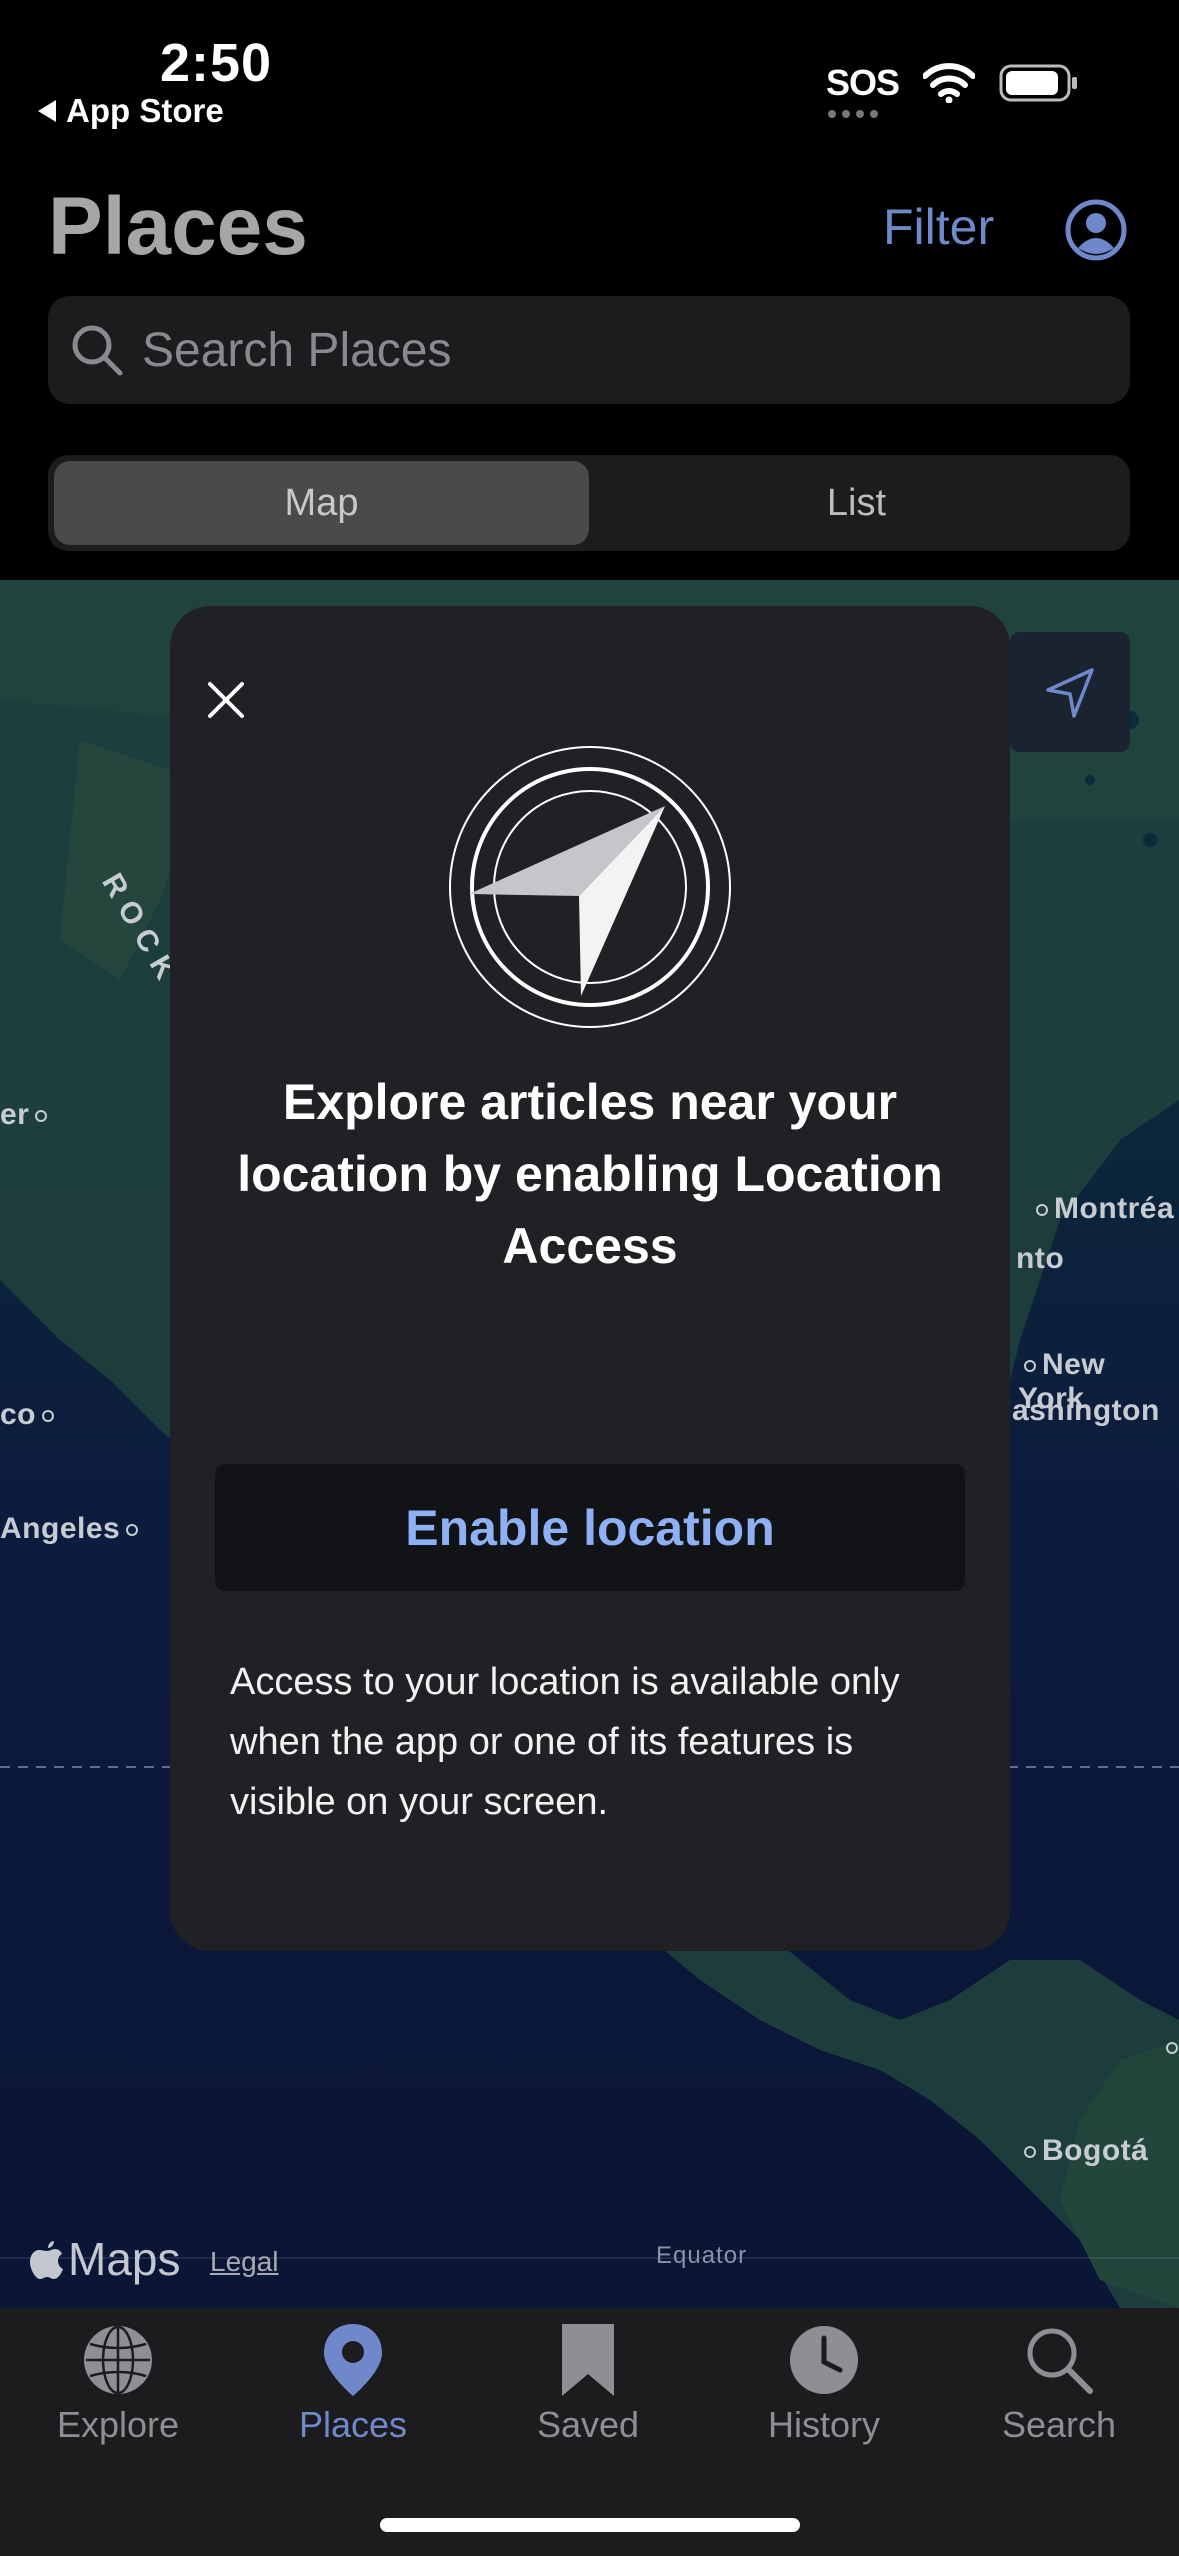  I want to click on map-label-los-angeles: Angeles, so click(72, 1529).